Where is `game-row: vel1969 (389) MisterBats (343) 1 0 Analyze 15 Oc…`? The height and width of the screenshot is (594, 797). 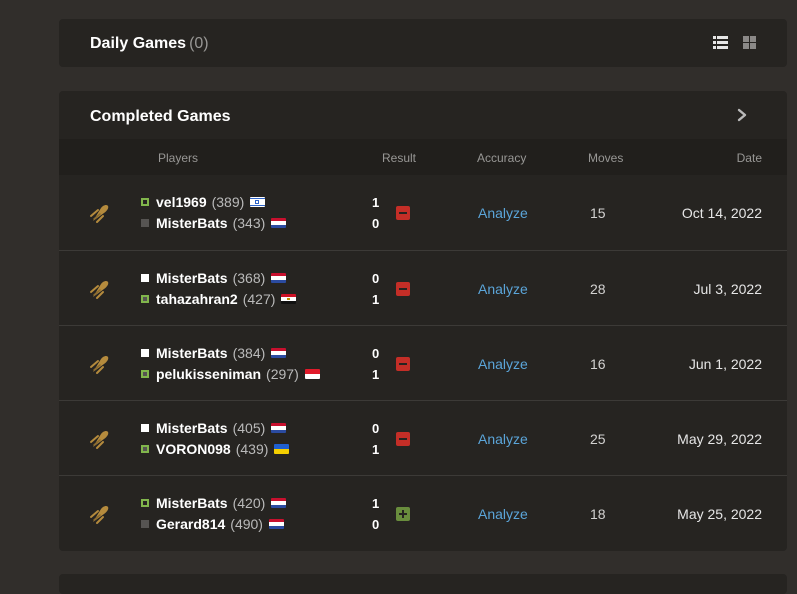 game-row: vel1969 (389) MisterBats (343) 1 0 Analyze 15 Oc… is located at coordinates (423, 212).